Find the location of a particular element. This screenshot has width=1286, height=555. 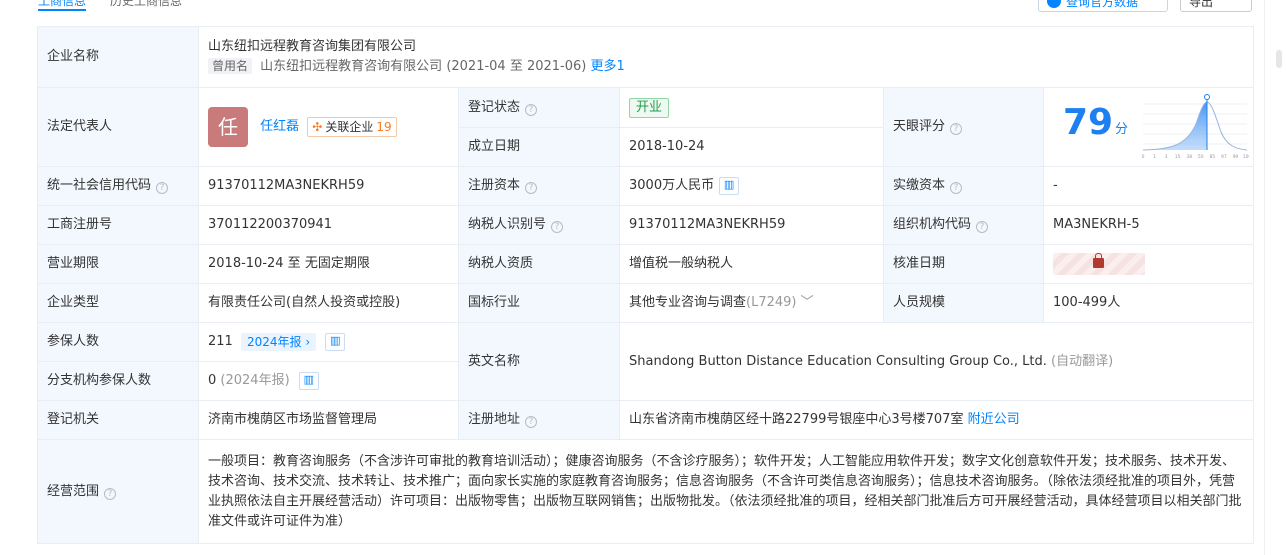

top-bar: 工商信息 历史工商信息 查询官方数据 导出 is located at coordinates (643, 7).